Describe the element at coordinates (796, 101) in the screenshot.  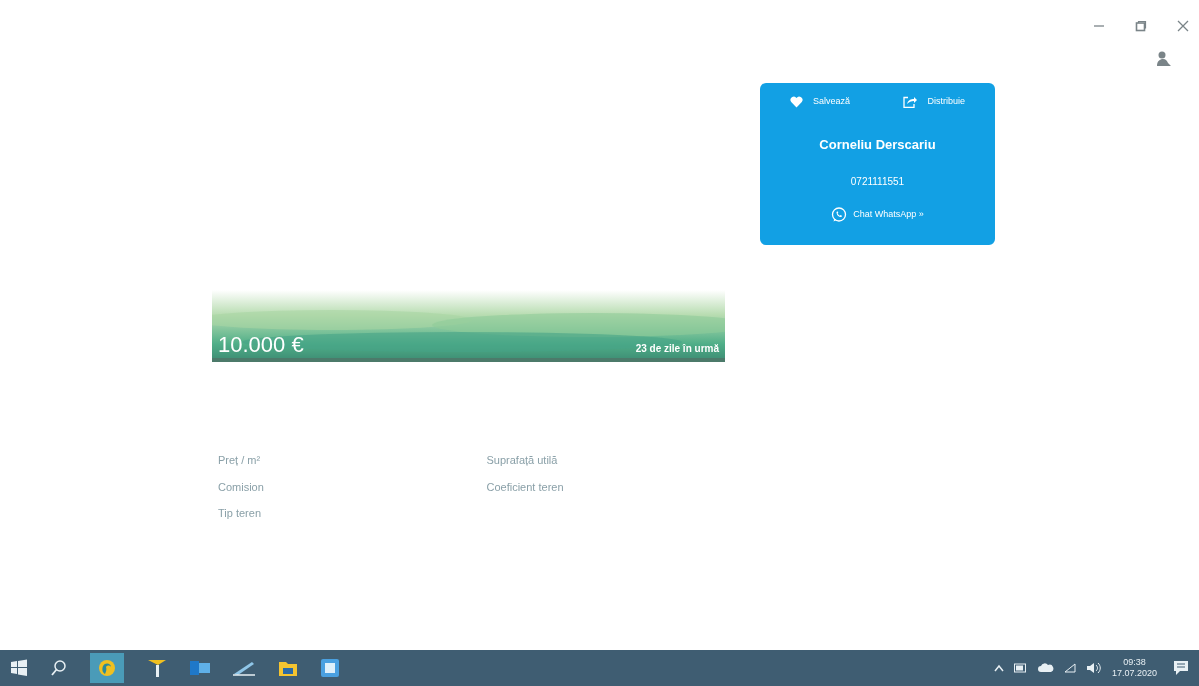
I see `heart-icon` at that location.